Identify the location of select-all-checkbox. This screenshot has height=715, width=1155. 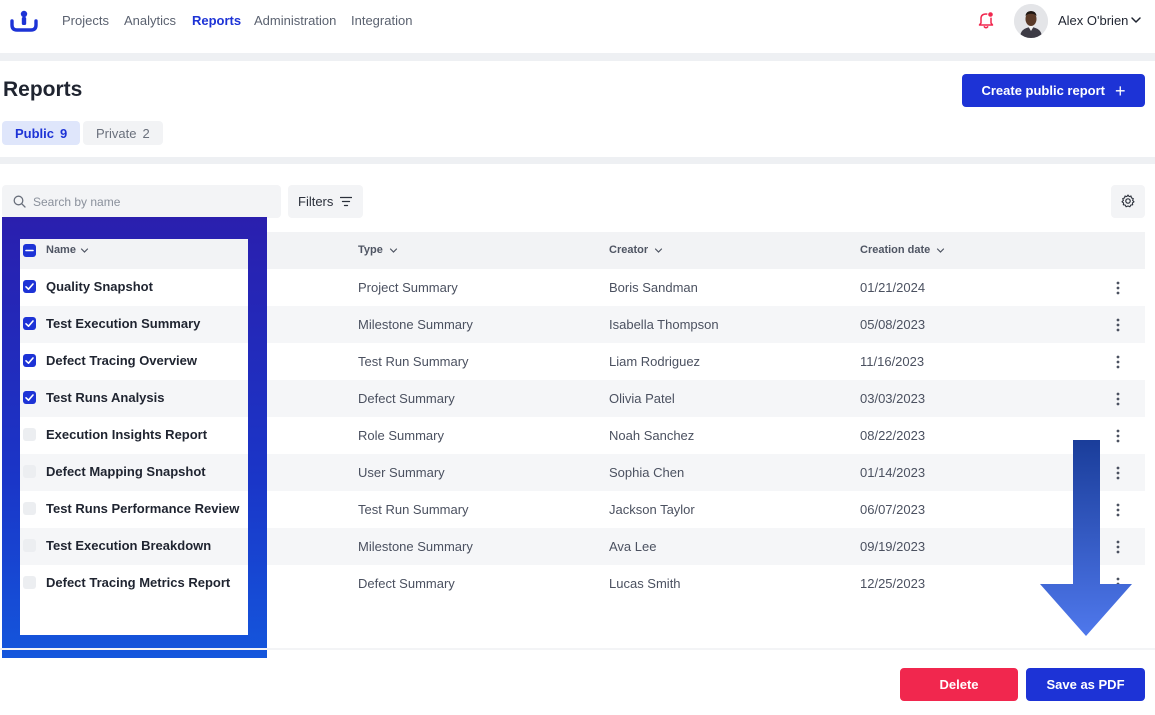
(29, 250).